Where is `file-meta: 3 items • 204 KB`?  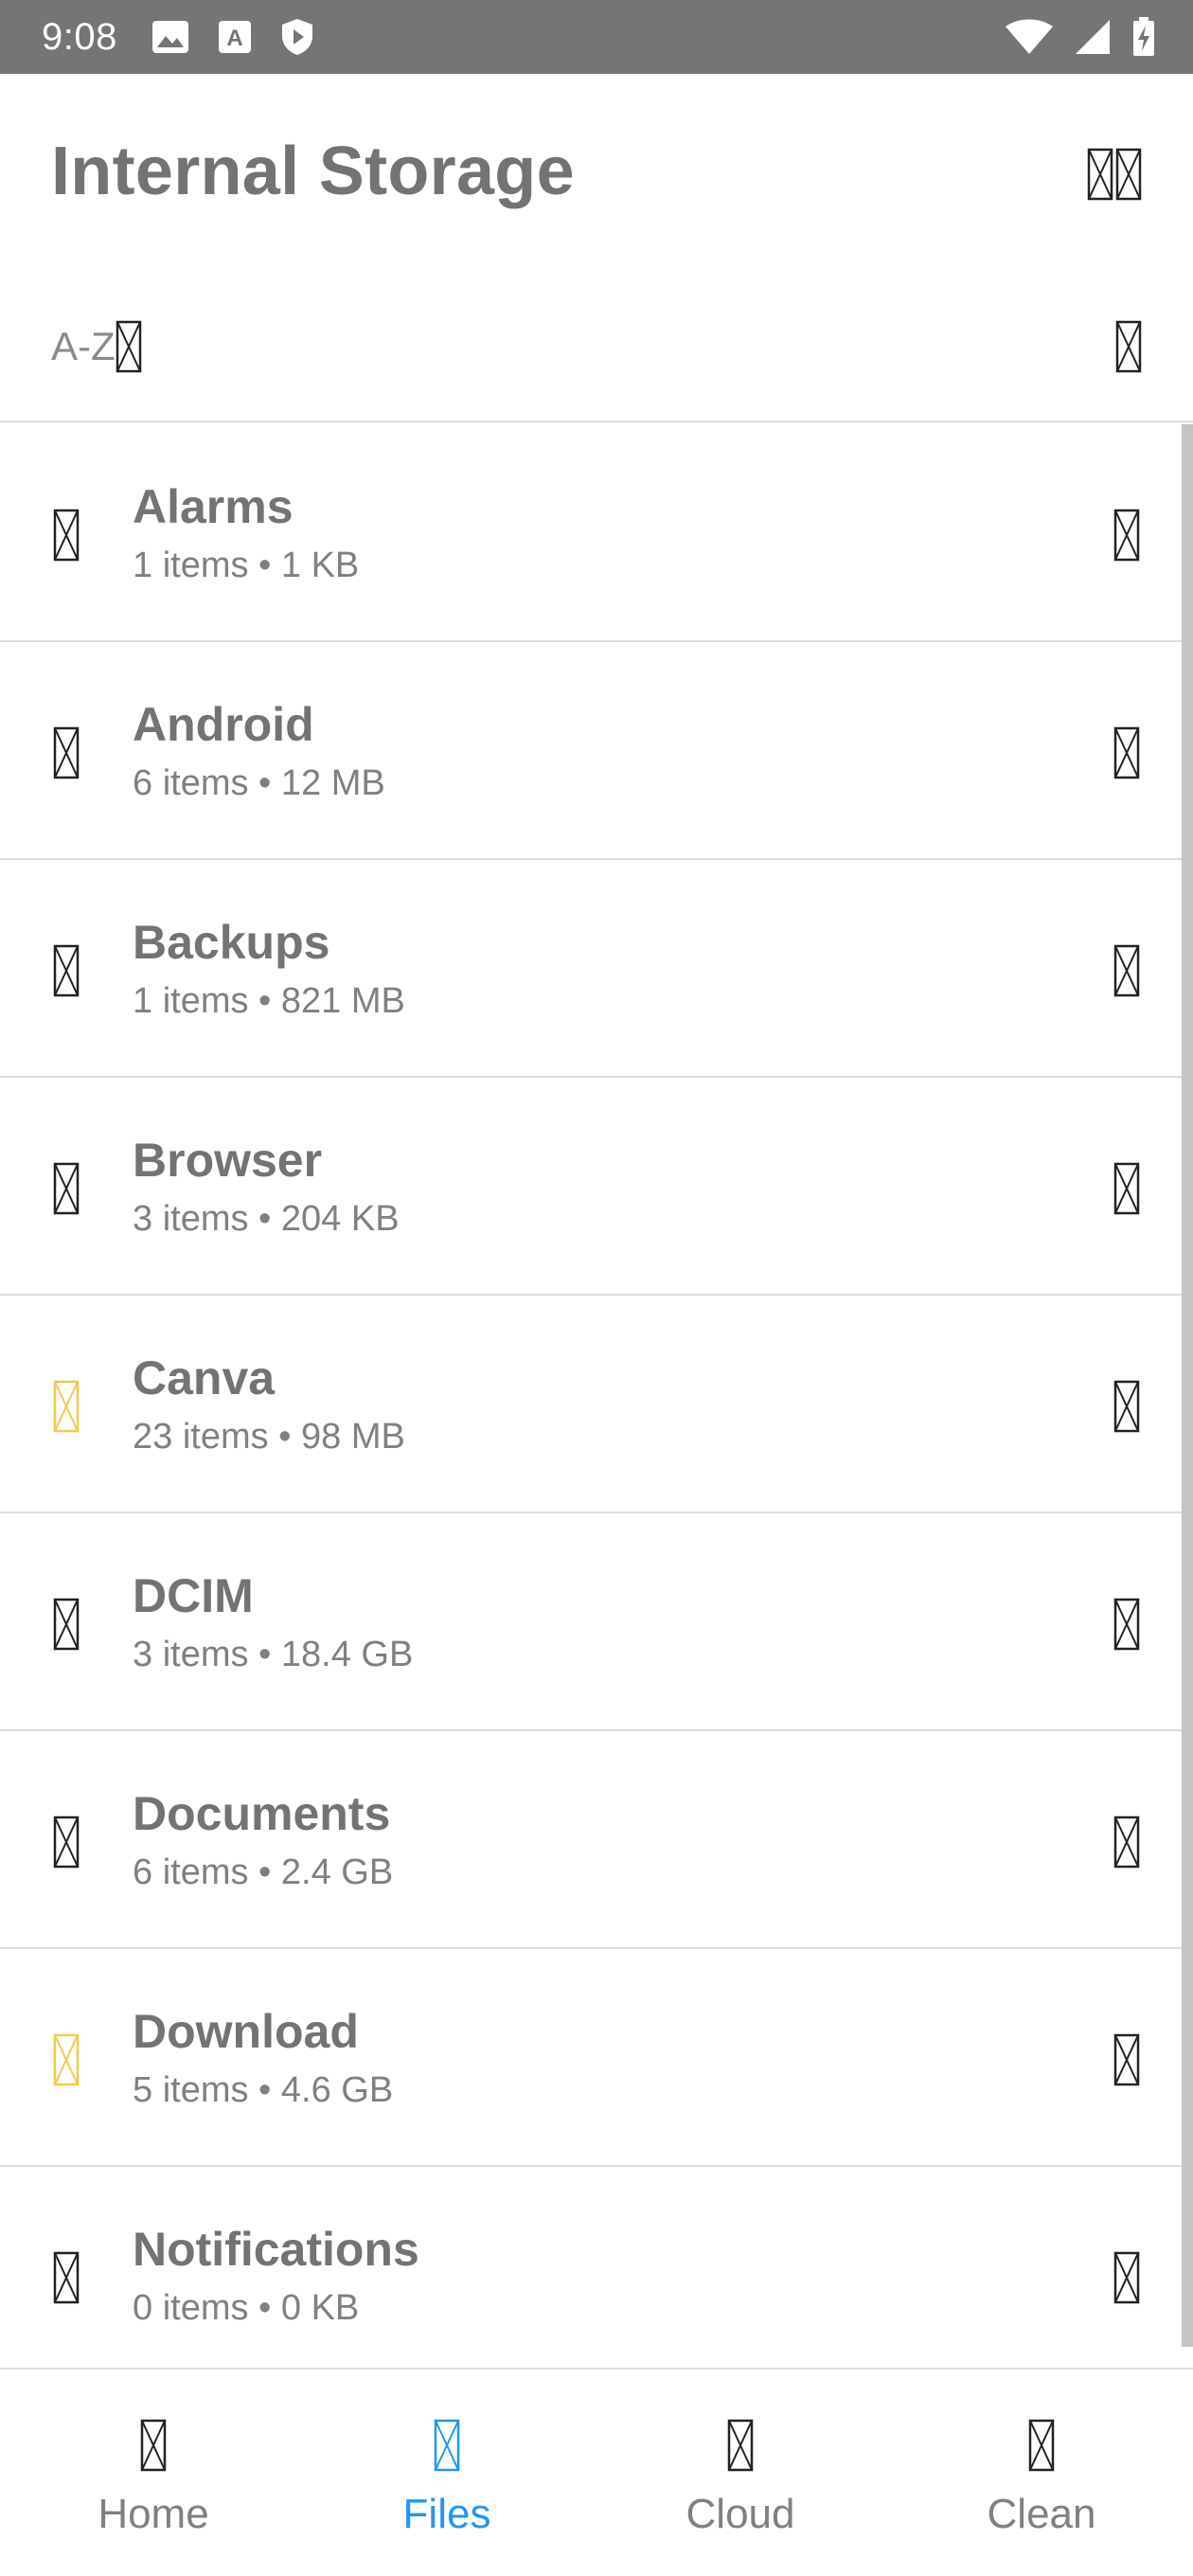
file-meta: 3 items • 204 KB is located at coordinates (266, 1219).